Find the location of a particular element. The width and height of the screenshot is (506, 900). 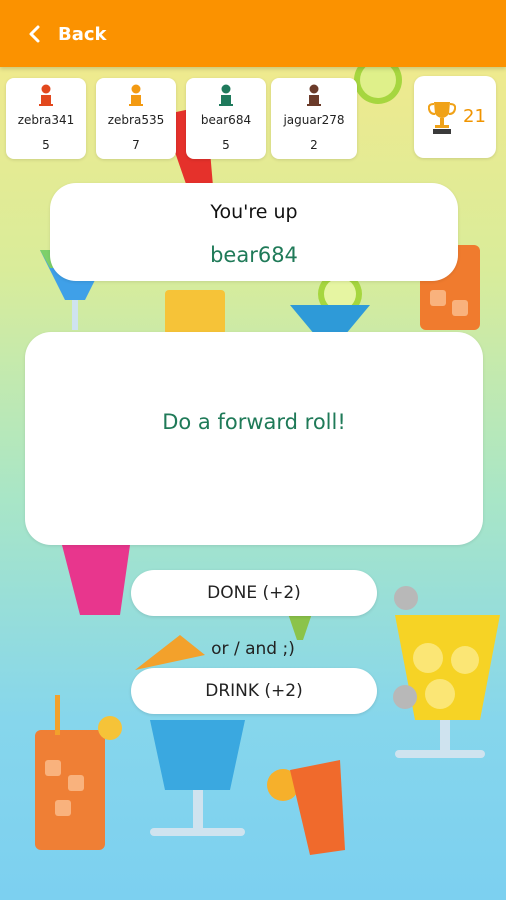

back-label: Back is located at coordinates (82, 34).